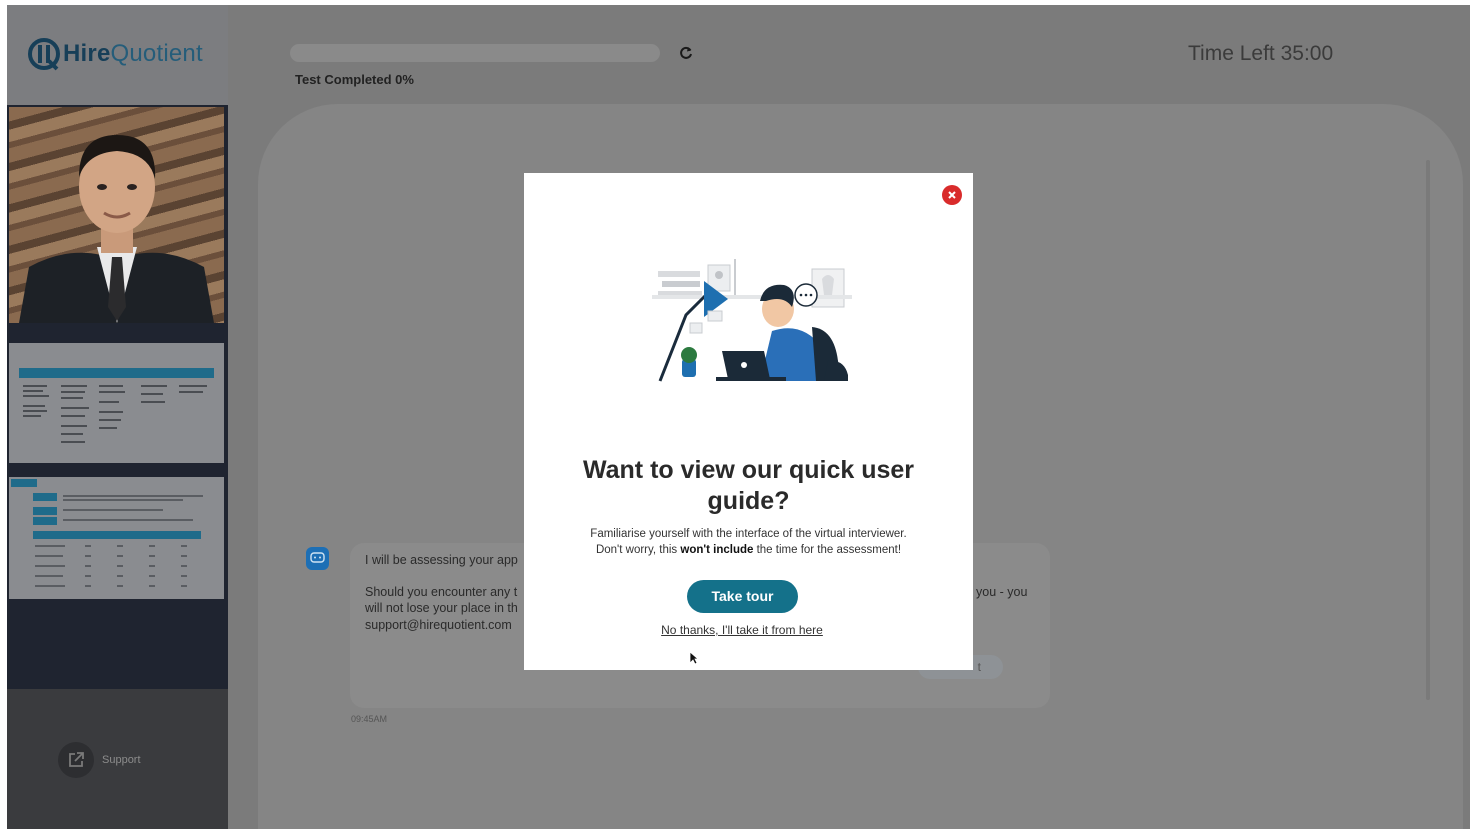 This screenshot has width=1470, height=829. Describe the element at coordinates (752, 320) in the screenshot. I see `person-at-laptop-illustration` at that location.